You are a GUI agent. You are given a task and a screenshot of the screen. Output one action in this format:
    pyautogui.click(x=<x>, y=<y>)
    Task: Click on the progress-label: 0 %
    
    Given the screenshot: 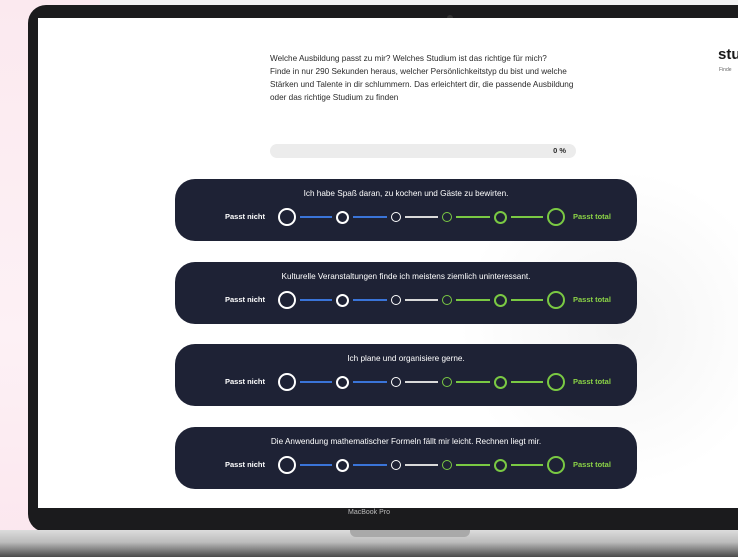 What is the action you would take?
    pyautogui.click(x=559, y=150)
    